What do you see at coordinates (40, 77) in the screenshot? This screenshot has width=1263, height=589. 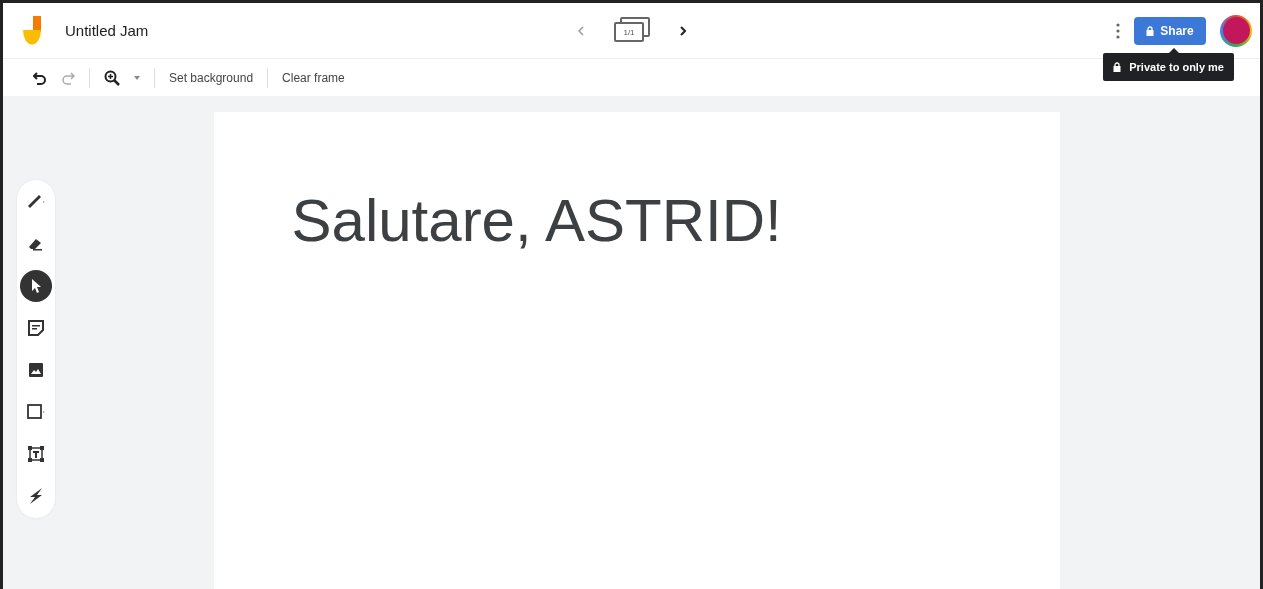 I see `undo-icon` at bounding box center [40, 77].